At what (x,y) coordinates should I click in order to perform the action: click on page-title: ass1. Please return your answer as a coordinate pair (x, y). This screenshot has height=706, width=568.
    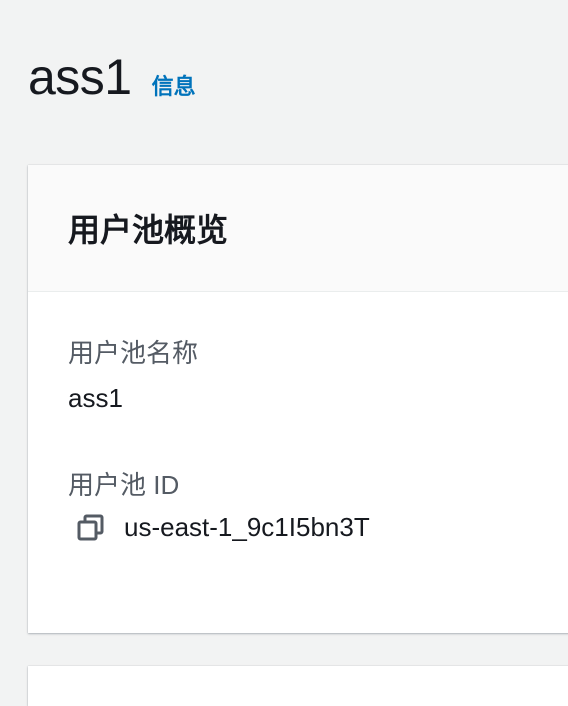
    Looking at the image, I should click on (80, 77).